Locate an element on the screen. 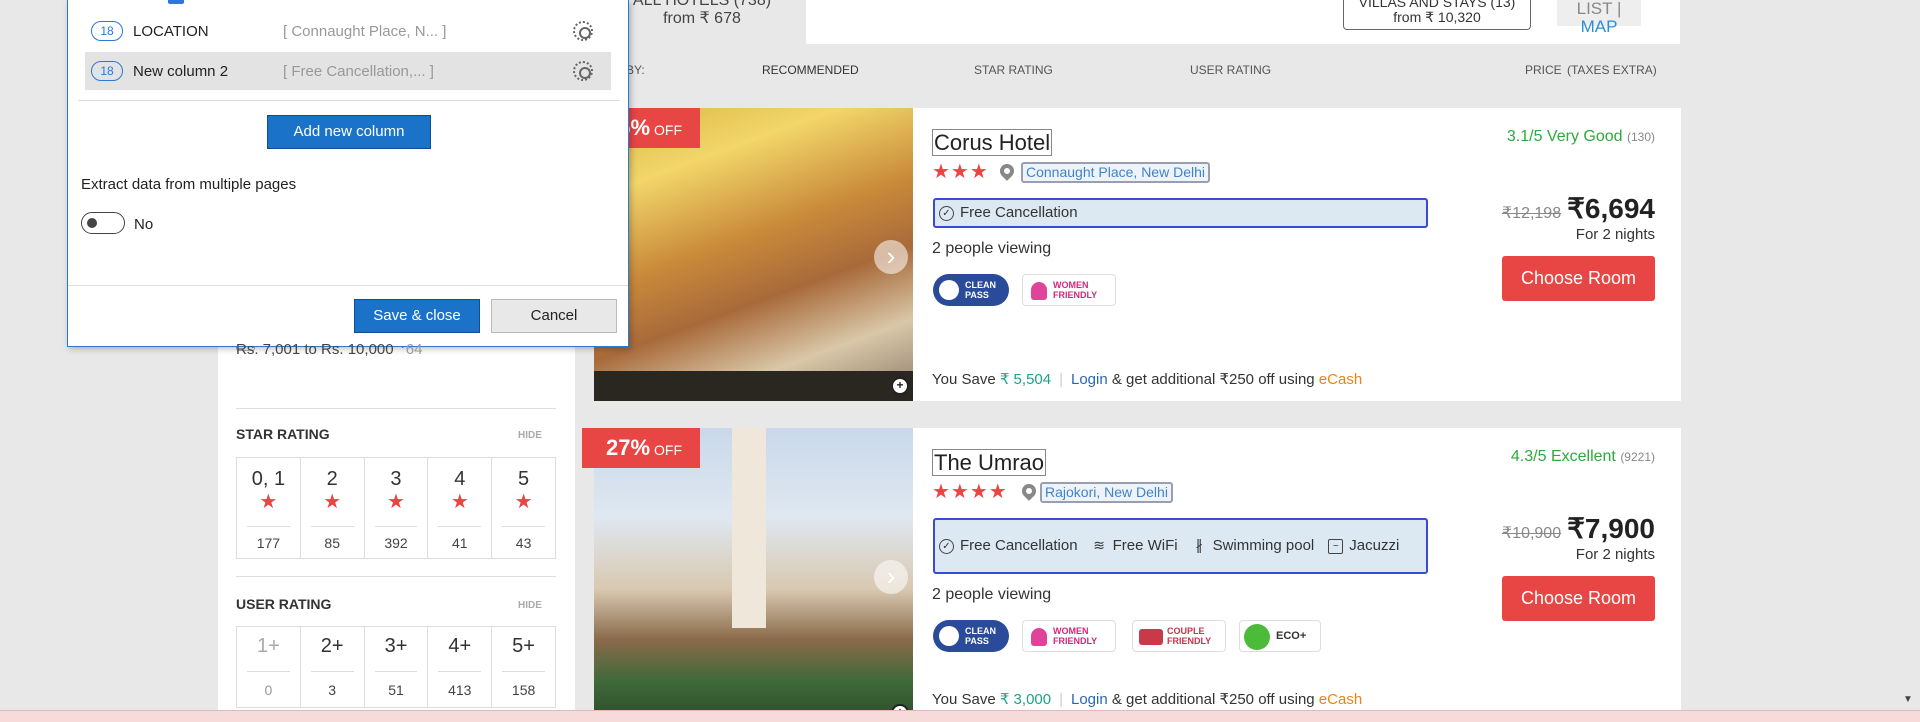  sort-taxes-note: (TAXES EXTRA) is located at coordinates (1612, 70).